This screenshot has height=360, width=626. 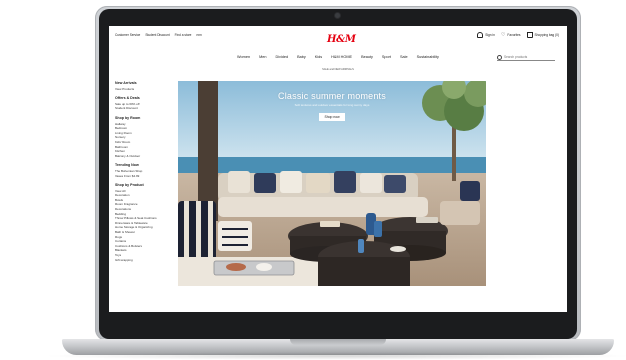 I want to click on link-customer-service: Customer Service, so click(x=127, y=35).